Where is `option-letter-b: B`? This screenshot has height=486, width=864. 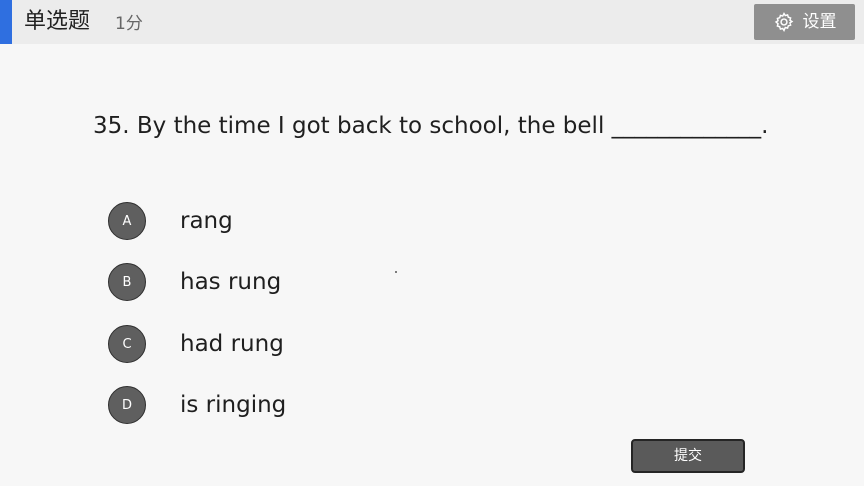 option-letter-b: B is located at coordinates (127, 282).